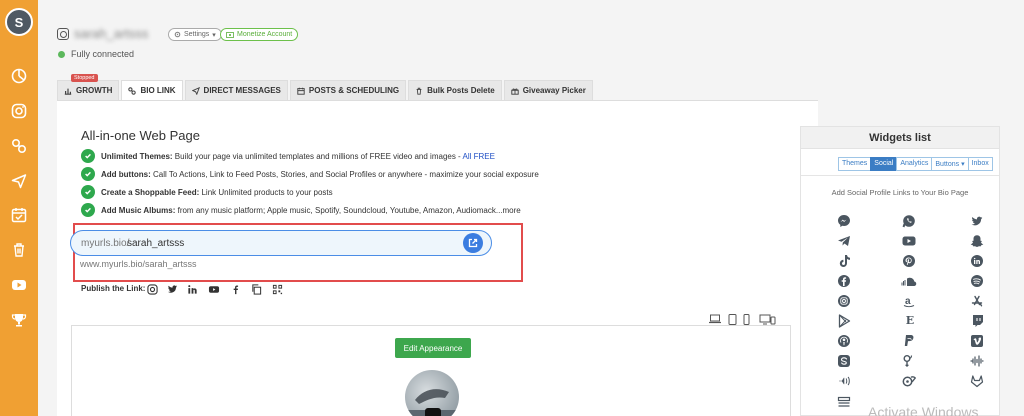  I want to click on status-dot-icon, so click(61, 54).